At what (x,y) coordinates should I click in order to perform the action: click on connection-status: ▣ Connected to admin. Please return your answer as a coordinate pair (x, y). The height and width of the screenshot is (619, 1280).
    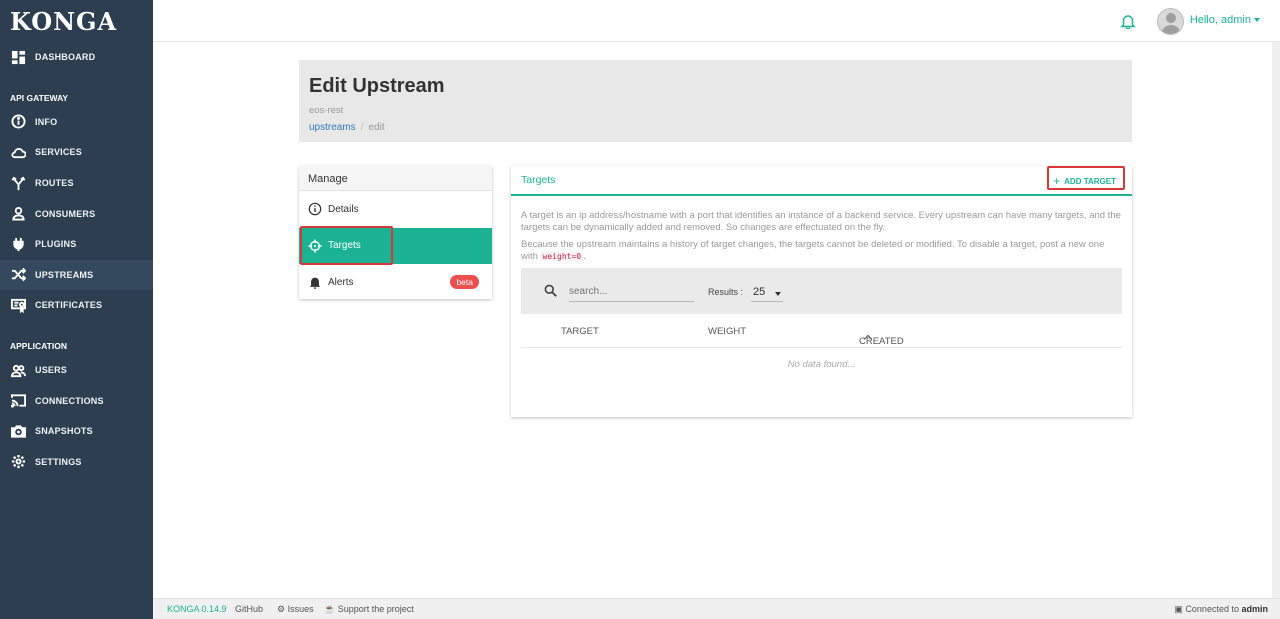
    Looking at the image, I should click on (1221, 609).